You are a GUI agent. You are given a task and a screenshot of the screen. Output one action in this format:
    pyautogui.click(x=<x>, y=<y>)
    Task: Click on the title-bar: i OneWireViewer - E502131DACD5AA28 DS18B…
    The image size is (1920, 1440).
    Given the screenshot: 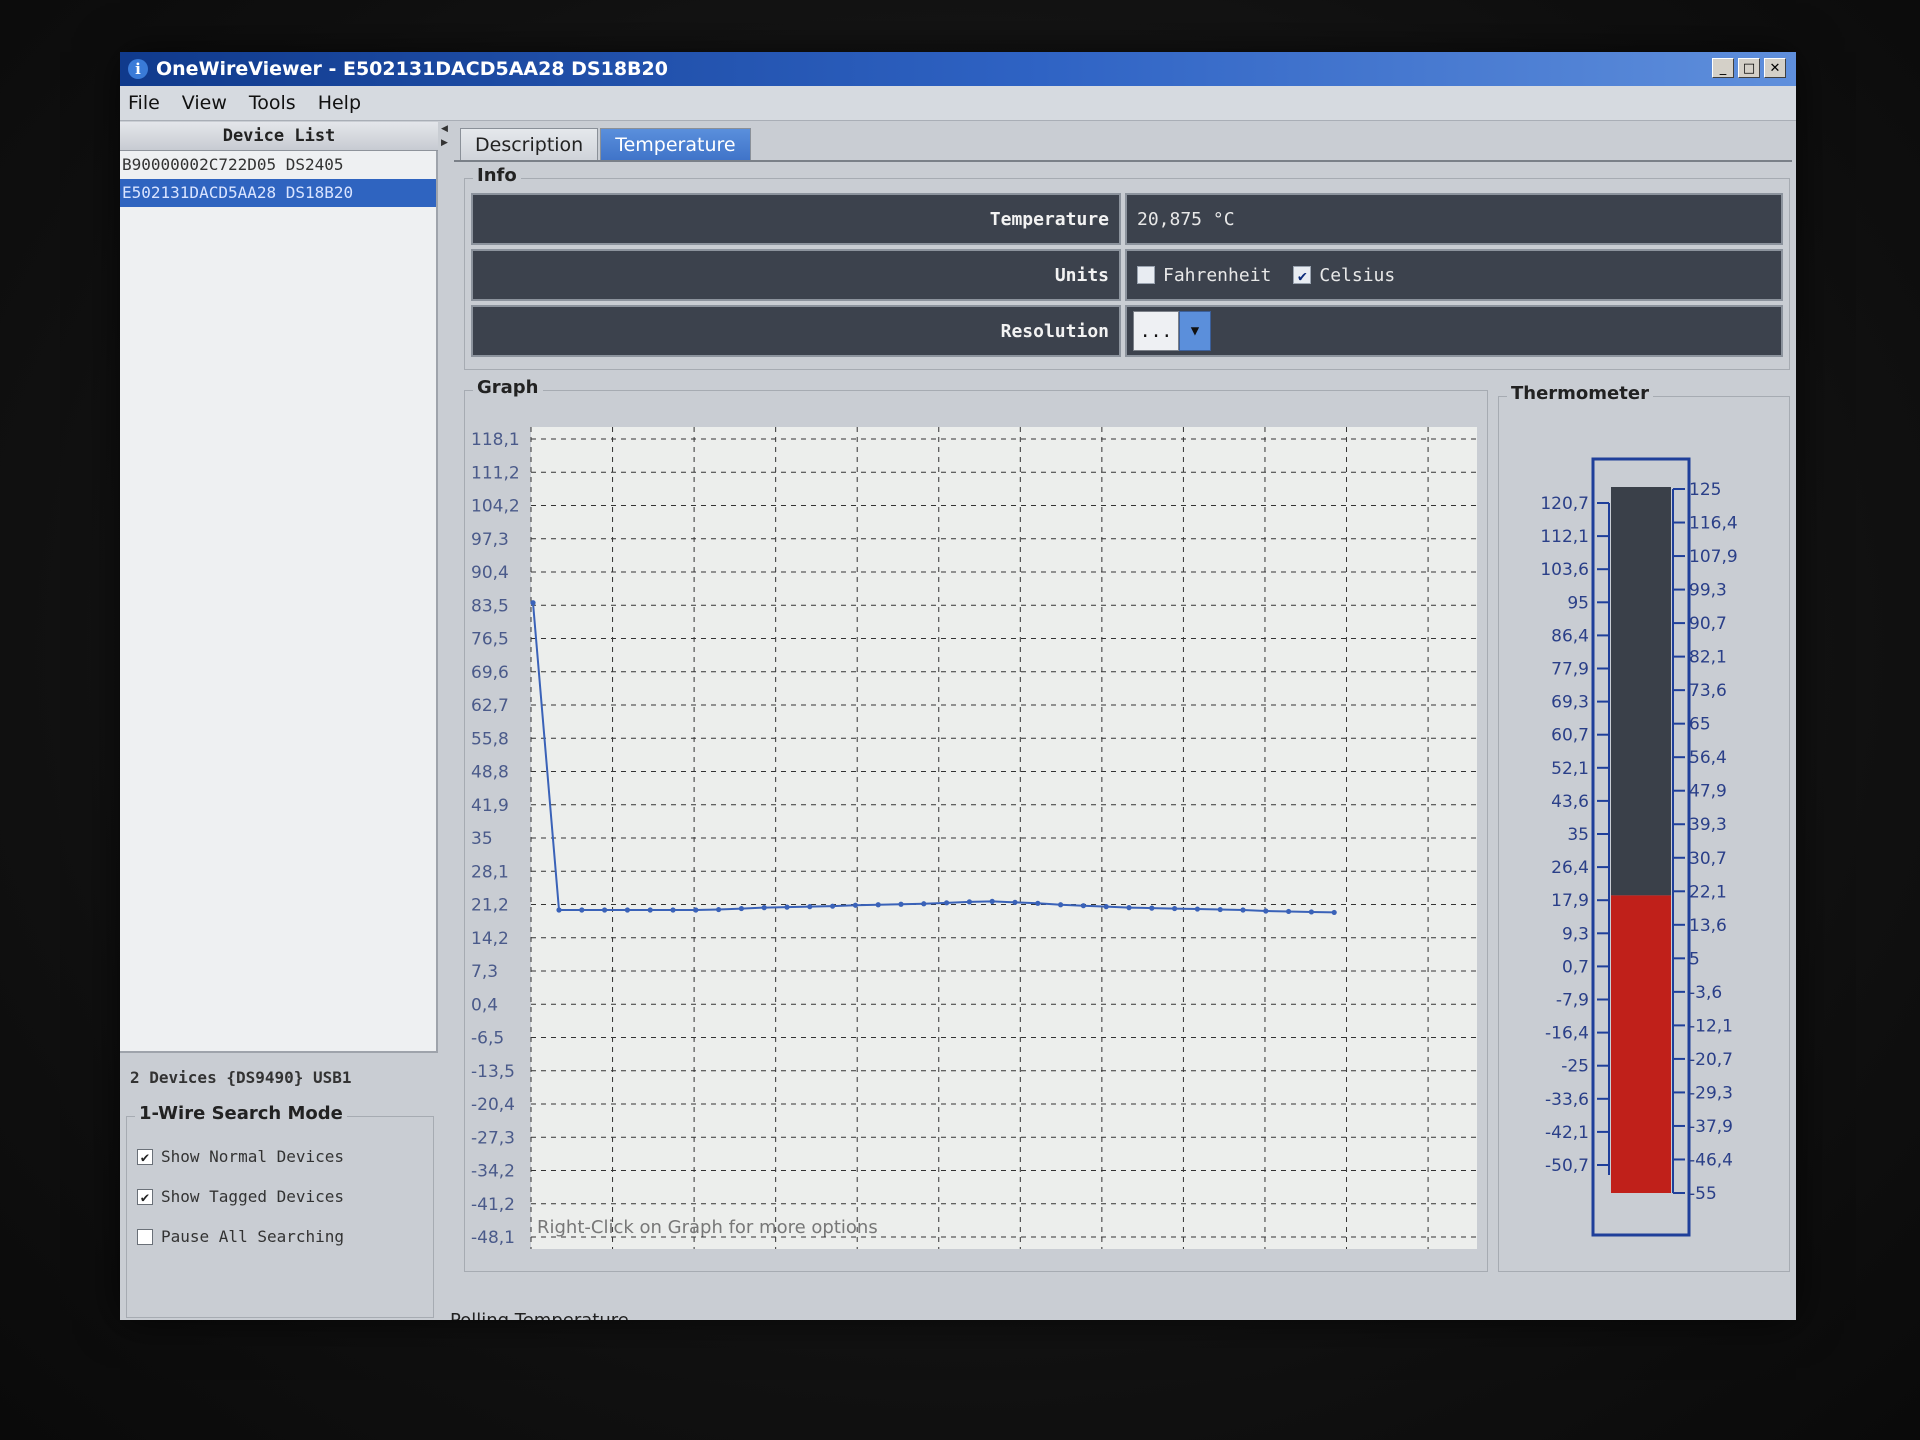 What is the action you would take?
    pyautogui.click(x=958, y=69)
    